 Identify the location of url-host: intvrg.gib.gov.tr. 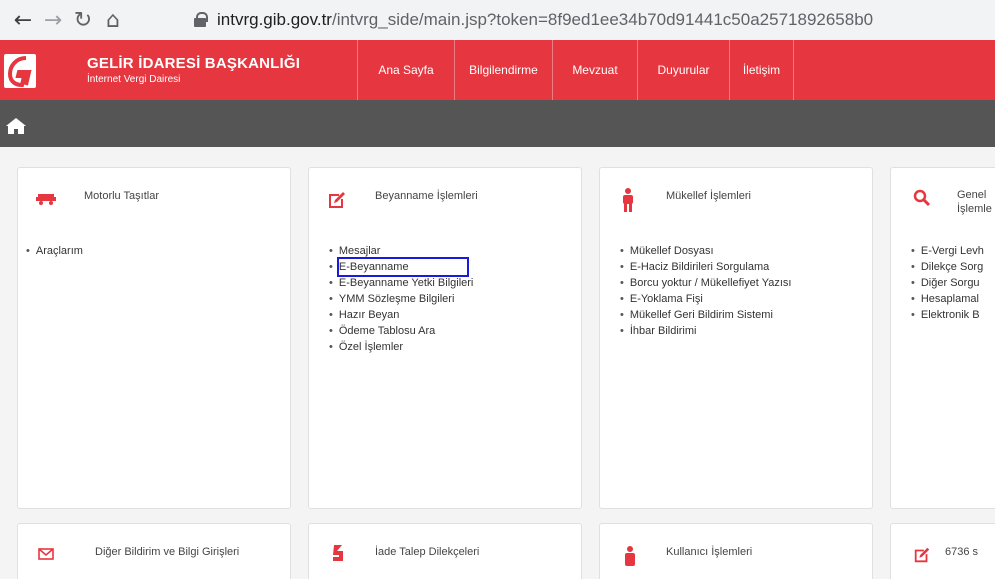
(274, 19).